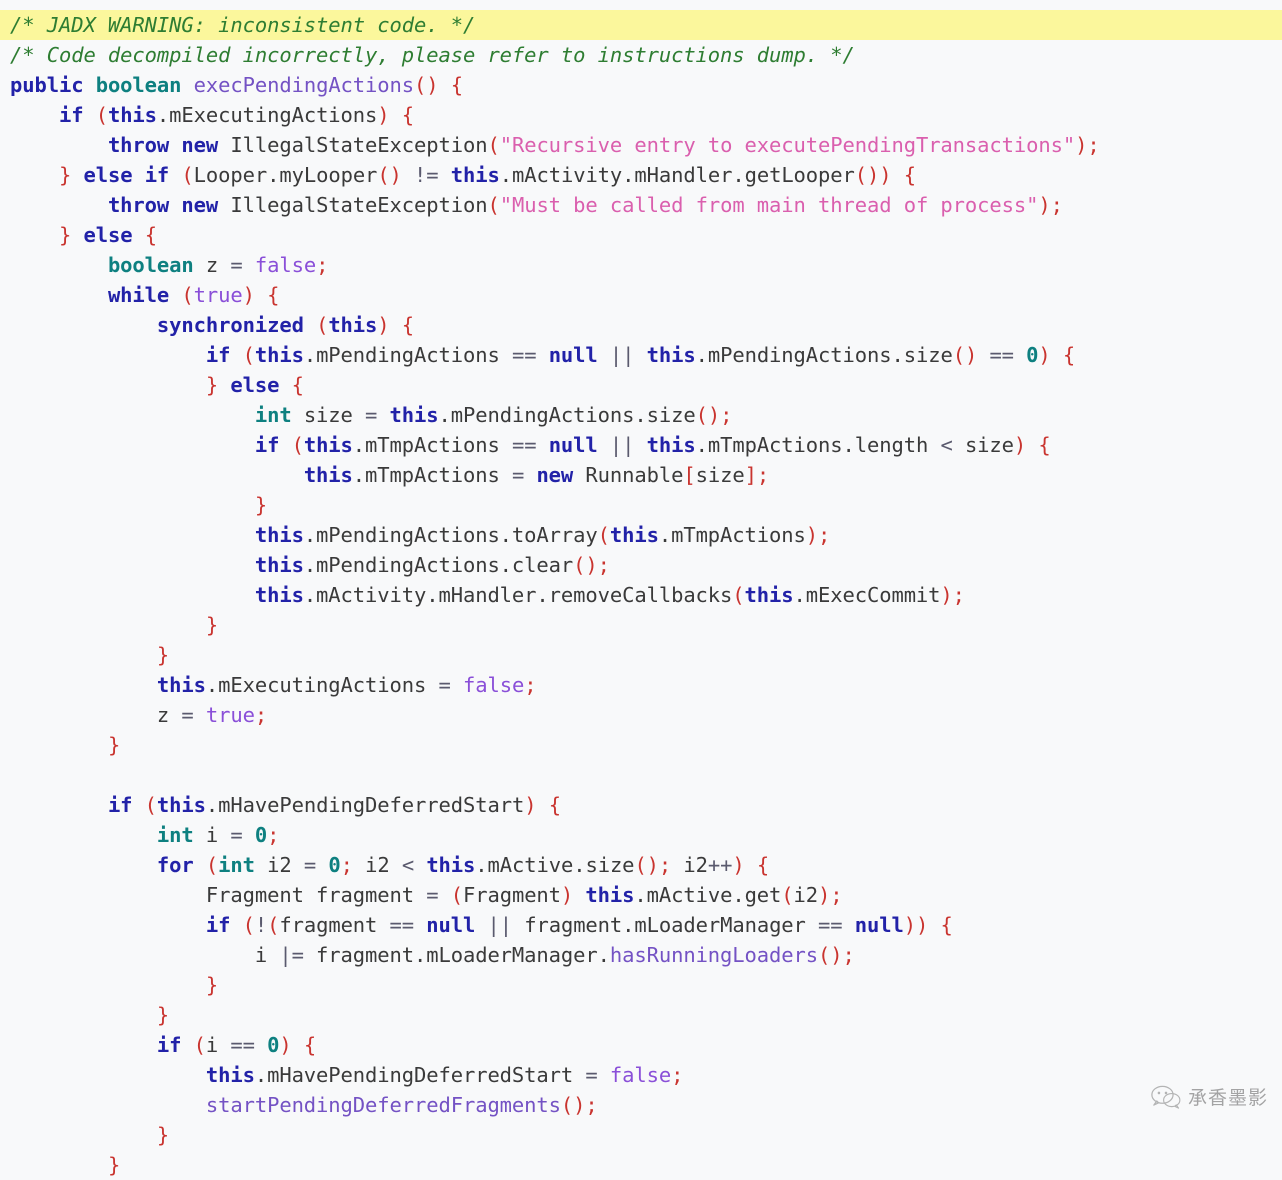  What do you see at coordinates (138, 205) in the screenshot?
I see `token-kw: throw` at bounding box center [138, 205].